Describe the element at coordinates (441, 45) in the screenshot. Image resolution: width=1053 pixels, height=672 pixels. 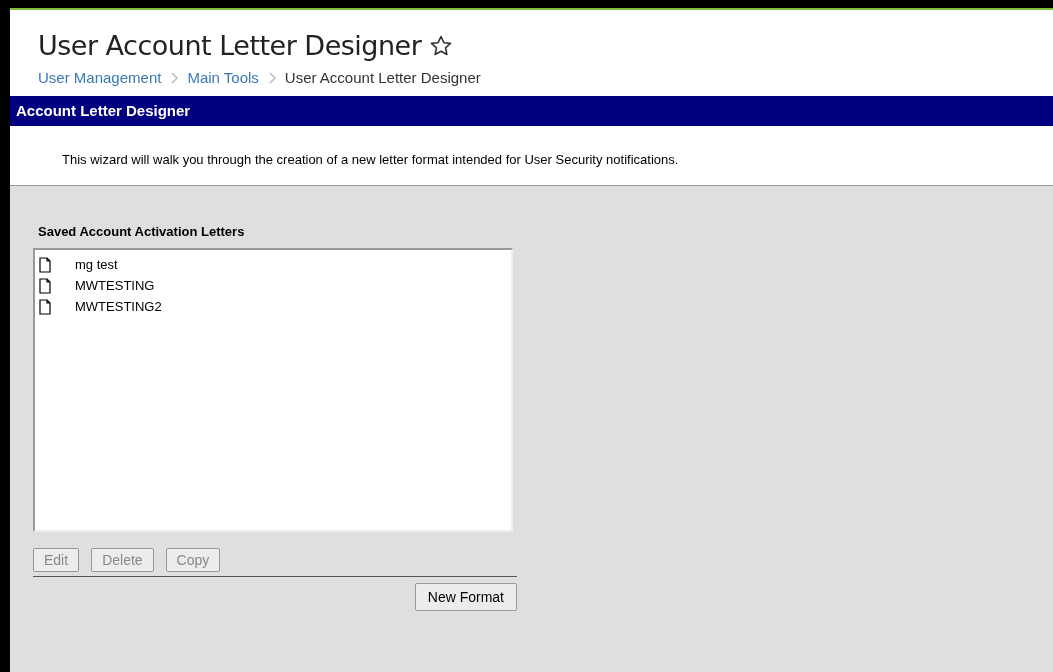
I see `star-icon` at that location.